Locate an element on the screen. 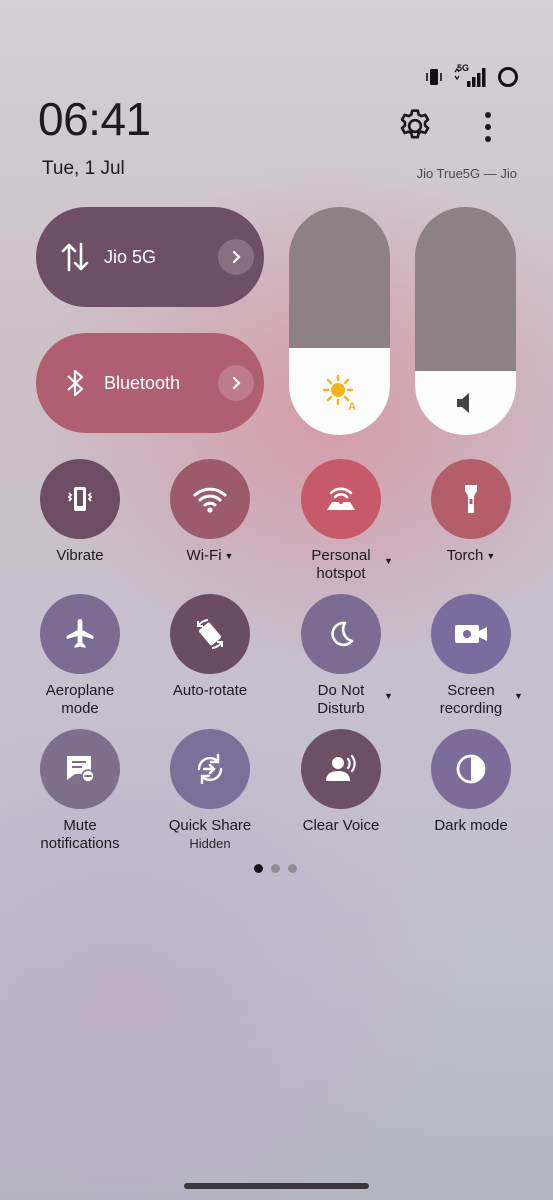 Image resolution: width=553 pixels, height=1200 pixels. mute-notification-icon is located at coordinates (80, 769).